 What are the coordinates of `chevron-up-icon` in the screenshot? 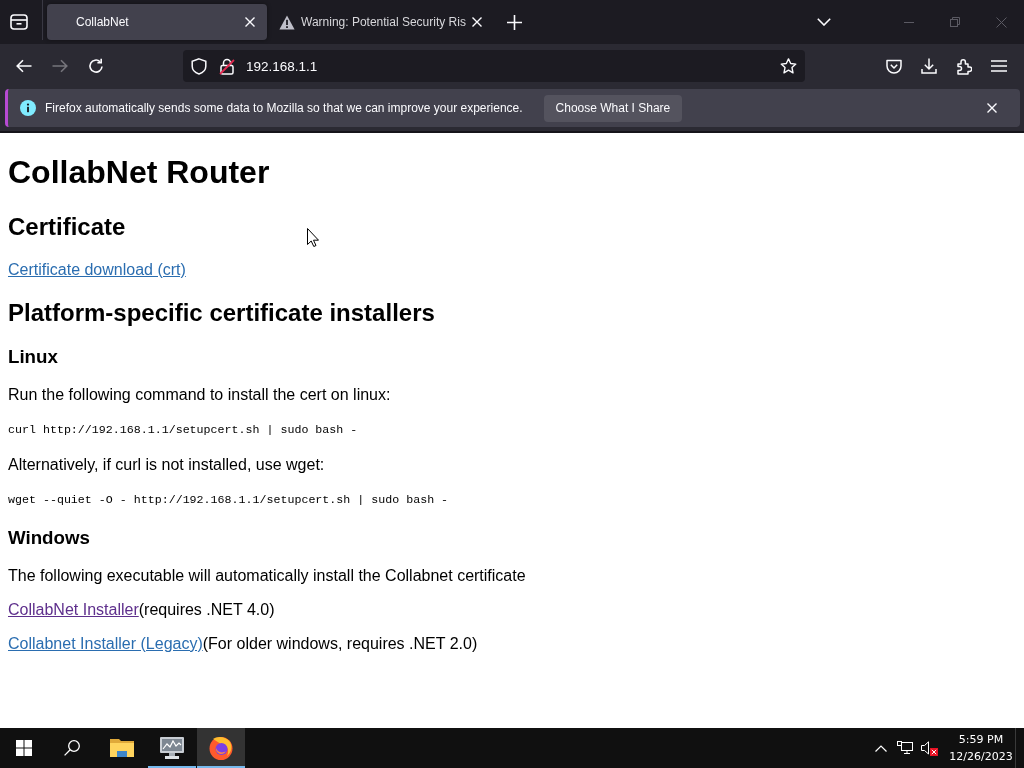 It's located at (881, 748).